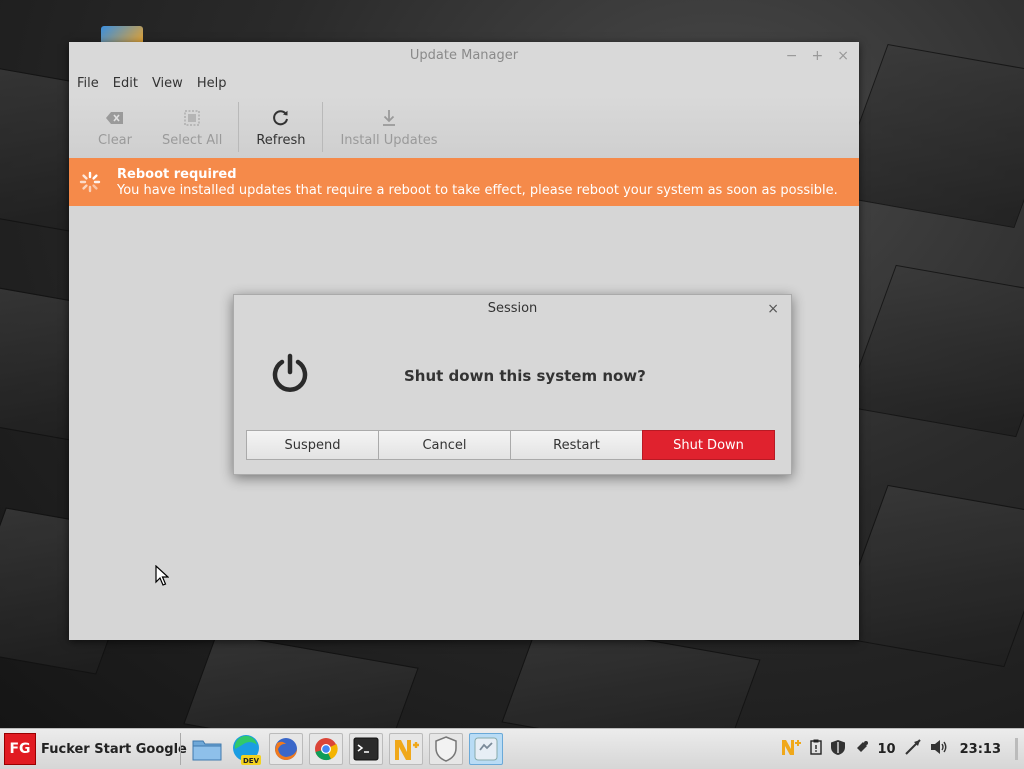 The height and width of the screenshot is (769, 1024). Describe the element at coordinates (281, 118) in the screenshot. I see `refresh-icon` at that location.